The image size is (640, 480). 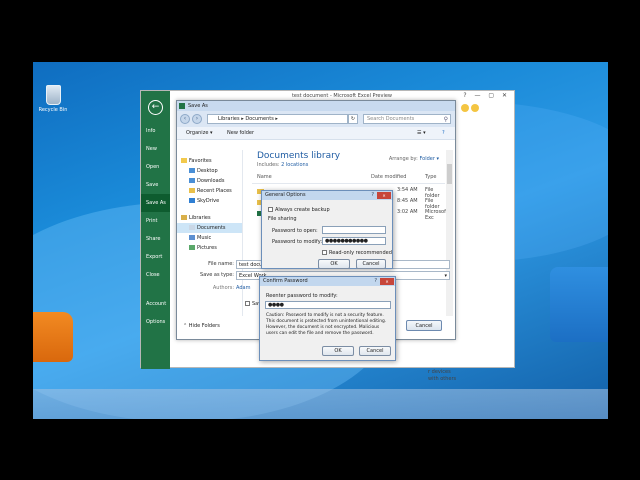 I want to click on confirm-cancel-button: Cancel, so click(x=375, y=351).